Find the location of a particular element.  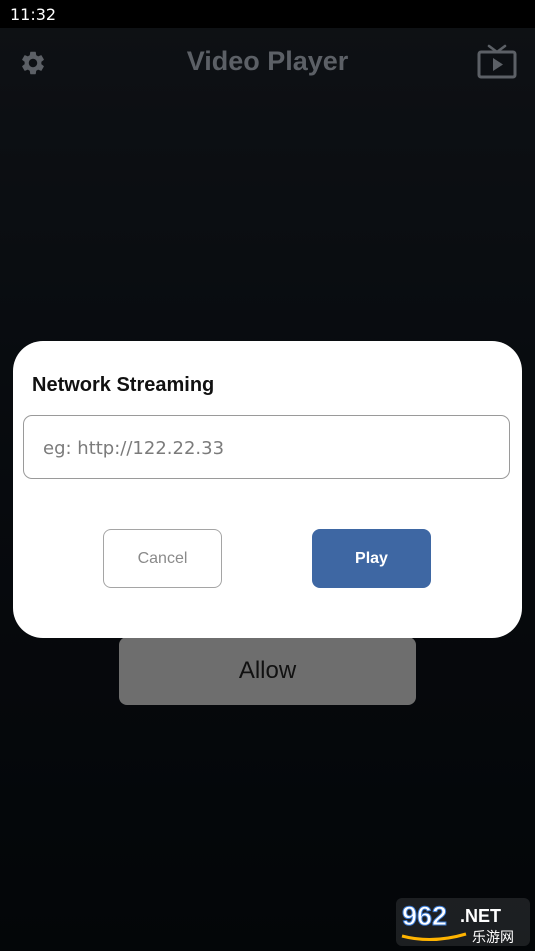

site-watermark-logo: 962 .NET 乐游网 is located at coordinates (463, 922).